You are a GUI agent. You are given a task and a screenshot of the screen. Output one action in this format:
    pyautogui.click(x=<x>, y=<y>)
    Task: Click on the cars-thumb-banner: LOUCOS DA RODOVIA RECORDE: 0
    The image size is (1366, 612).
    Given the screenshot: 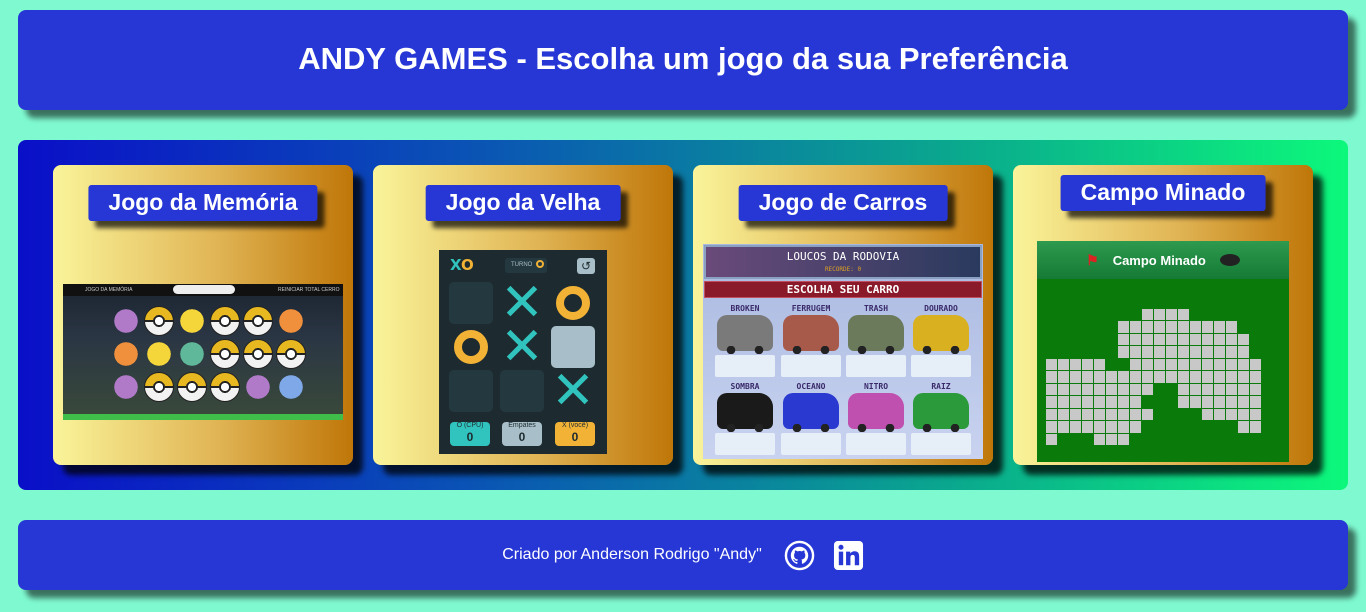 What is the action you would take?
    pyautogui.click(x=843, y=262)
    